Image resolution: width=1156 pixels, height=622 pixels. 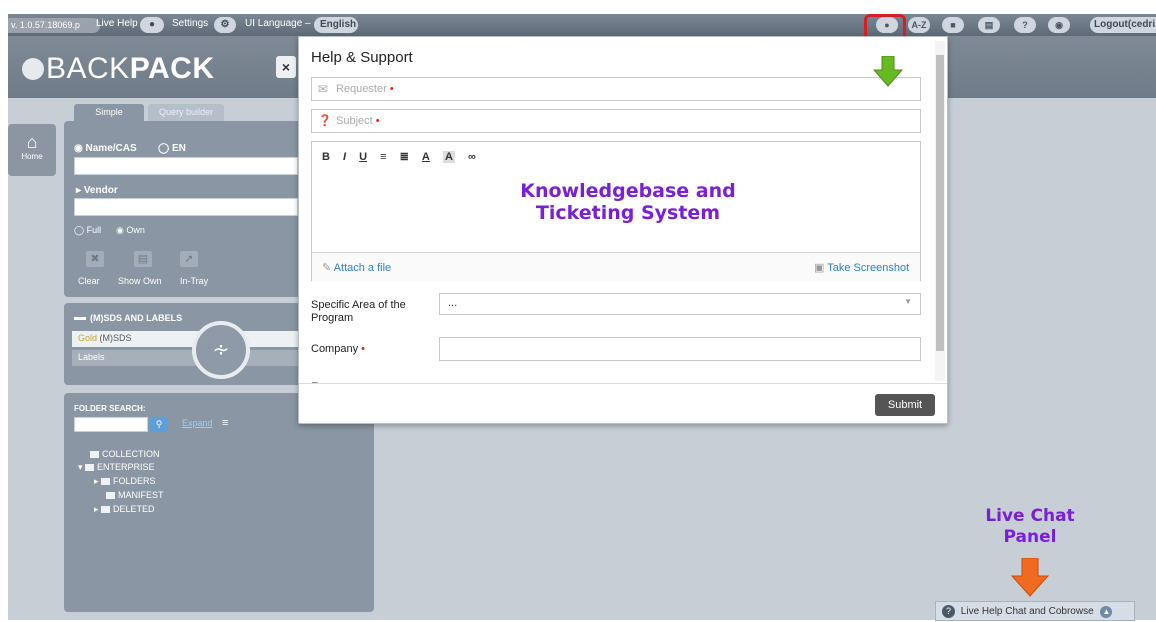 I want to click on tree-item-enterprise: ▾ ENTERPRISE, so click(x=116, y=467).